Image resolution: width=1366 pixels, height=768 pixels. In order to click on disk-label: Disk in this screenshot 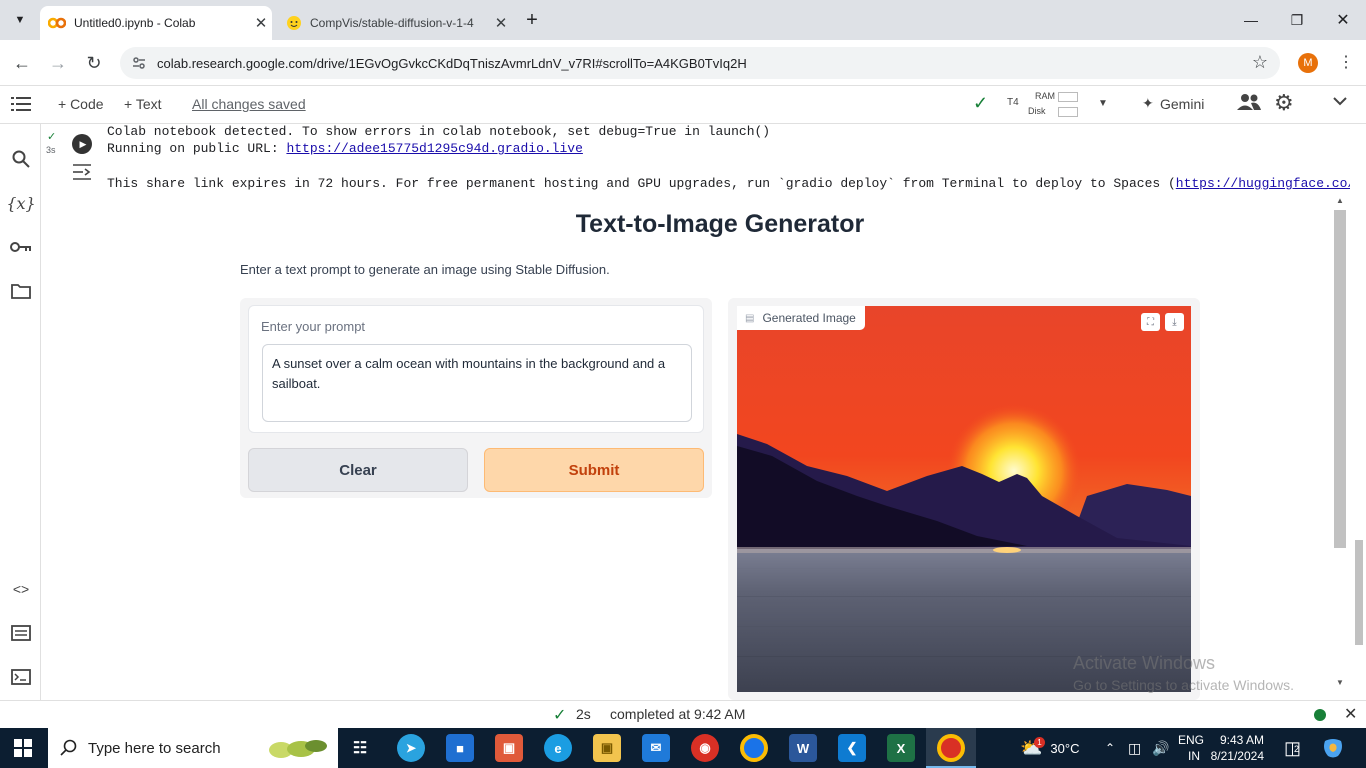, I will do `click(1037, 111)`.